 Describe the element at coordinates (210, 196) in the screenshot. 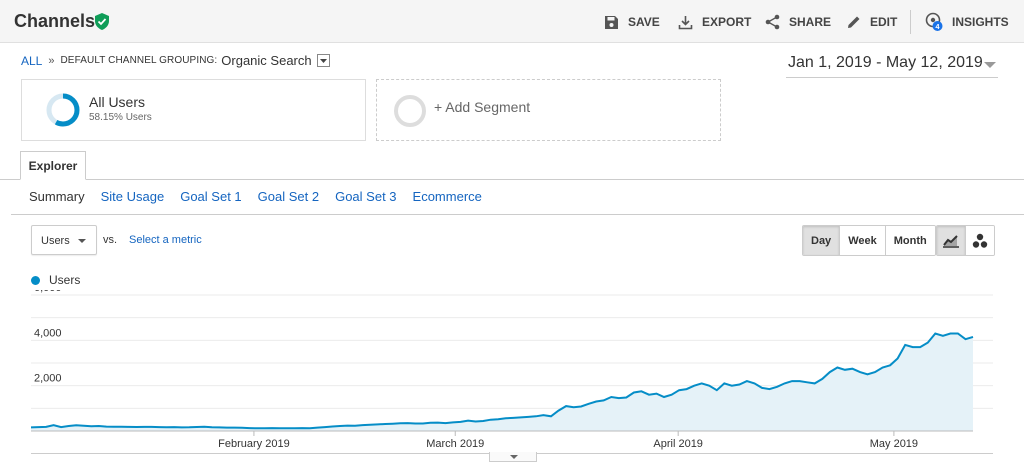

I see `subnav-goal-set-1: Goal Set 1` at that location.